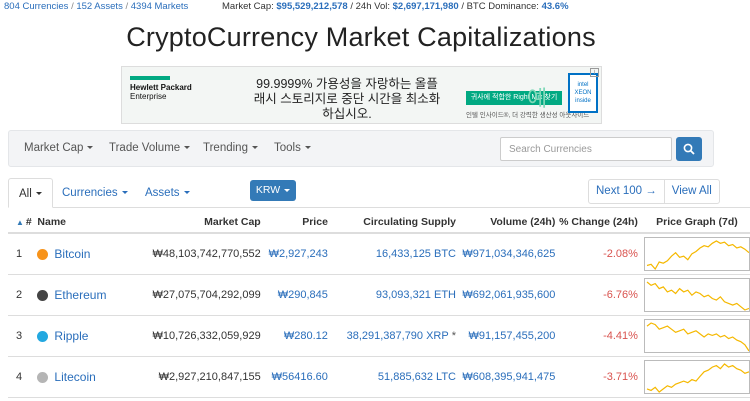 This screenshot has width=750, height=401. Describe the element at coordinates (162, 193) in the screenshot. I see `tab-assets-label: Assets` at that location.